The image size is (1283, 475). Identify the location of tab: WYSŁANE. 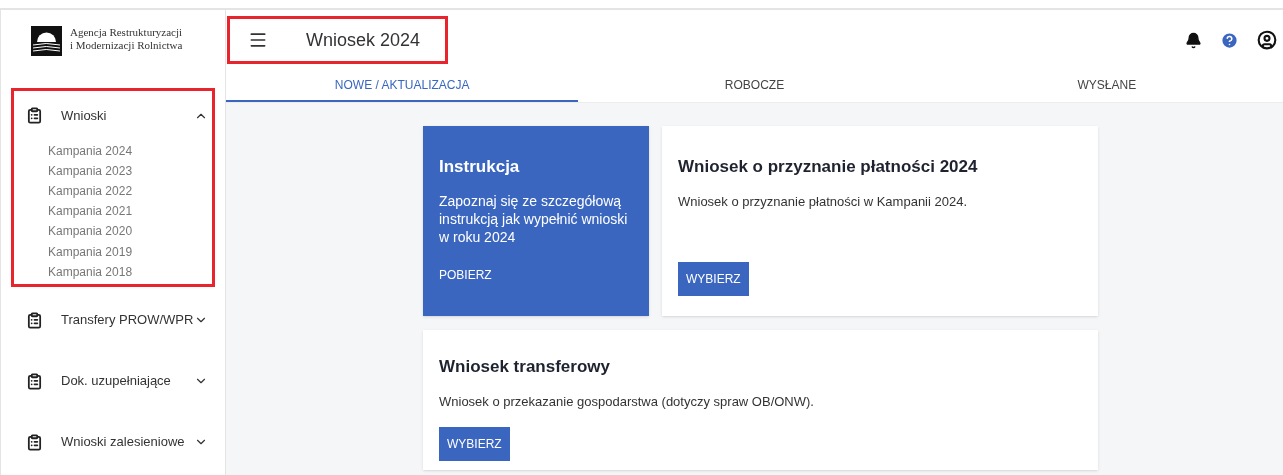
(1106, 86).